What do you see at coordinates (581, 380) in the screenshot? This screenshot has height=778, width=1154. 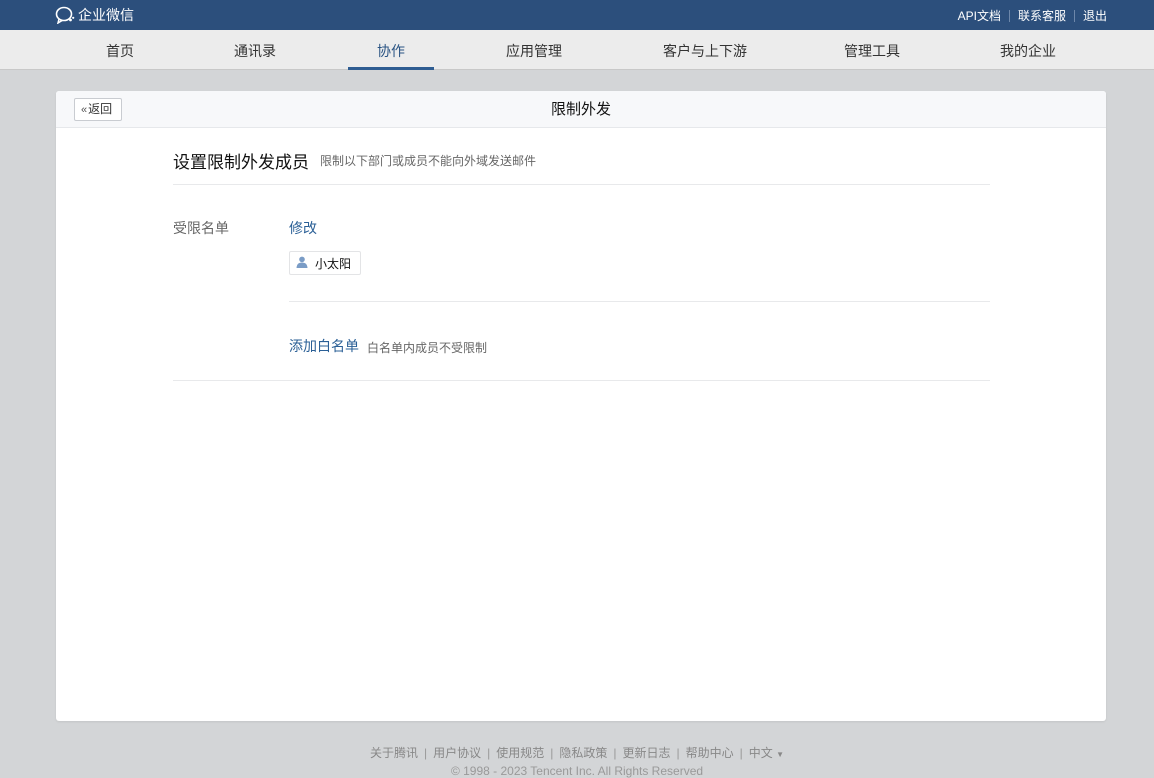 I see `bottom-divider` at bounding box center [581, 380].